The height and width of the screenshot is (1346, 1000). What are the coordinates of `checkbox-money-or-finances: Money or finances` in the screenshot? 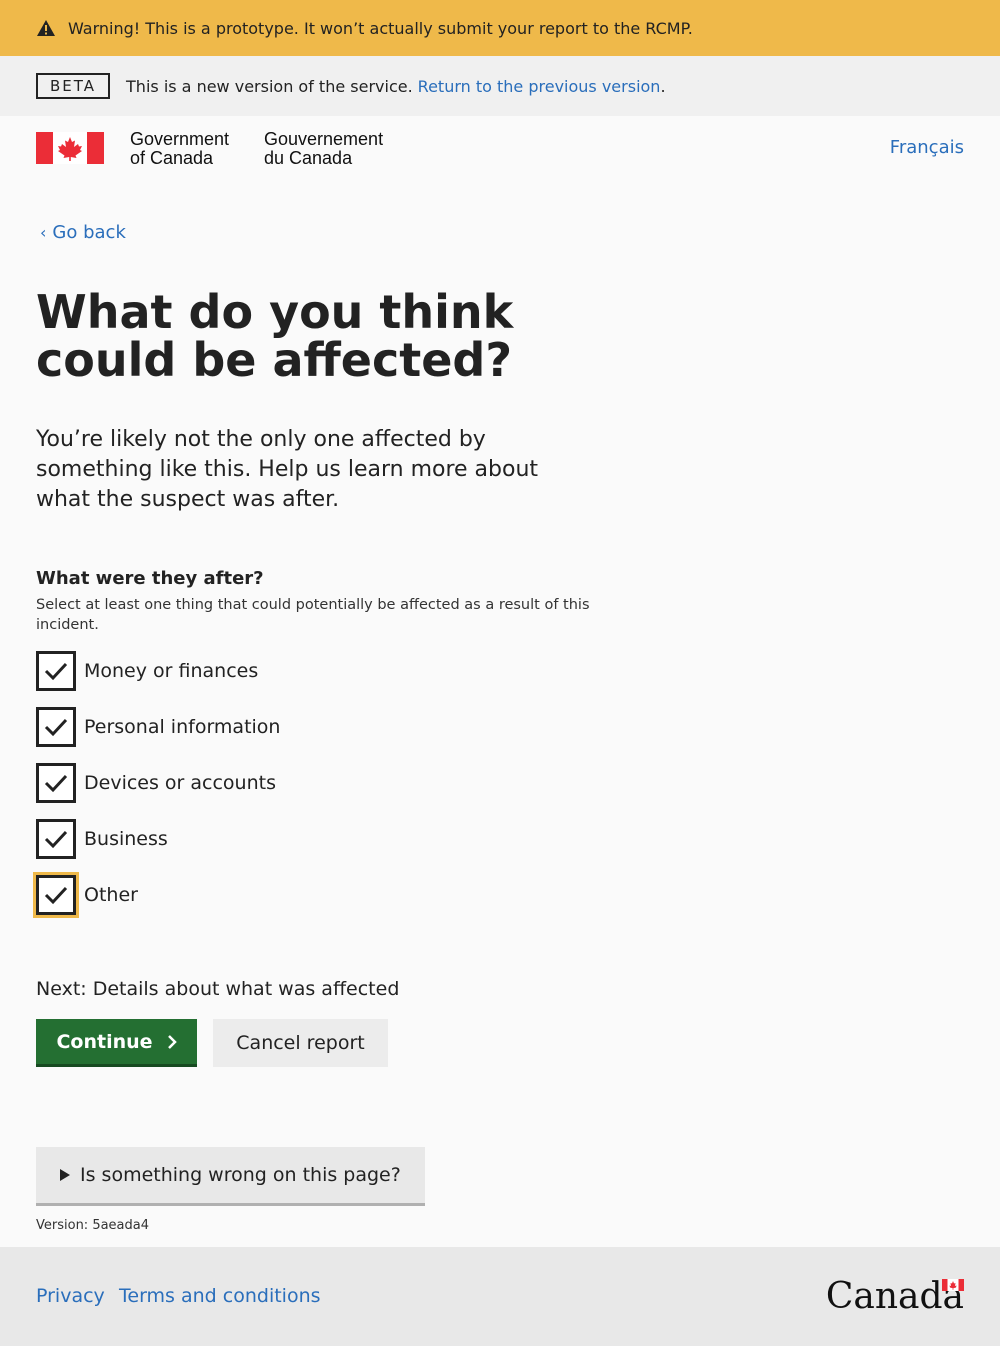 It's located at (147, 671).